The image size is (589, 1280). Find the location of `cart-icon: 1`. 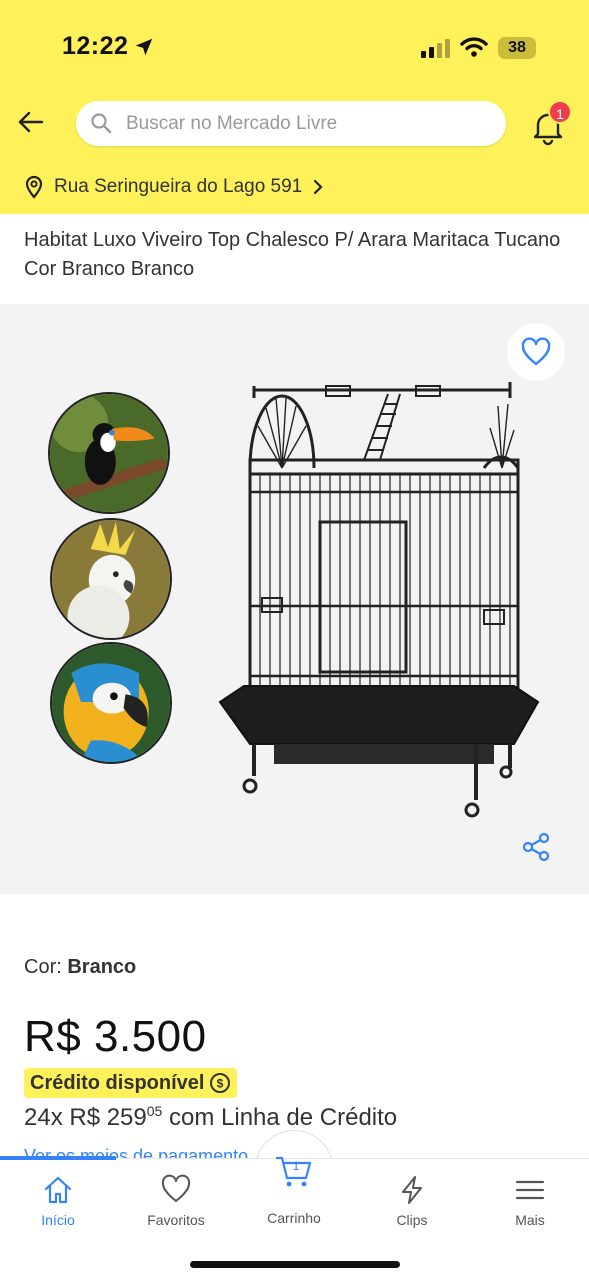

cart-icon: 1 is located at coordinates (293, 1171).